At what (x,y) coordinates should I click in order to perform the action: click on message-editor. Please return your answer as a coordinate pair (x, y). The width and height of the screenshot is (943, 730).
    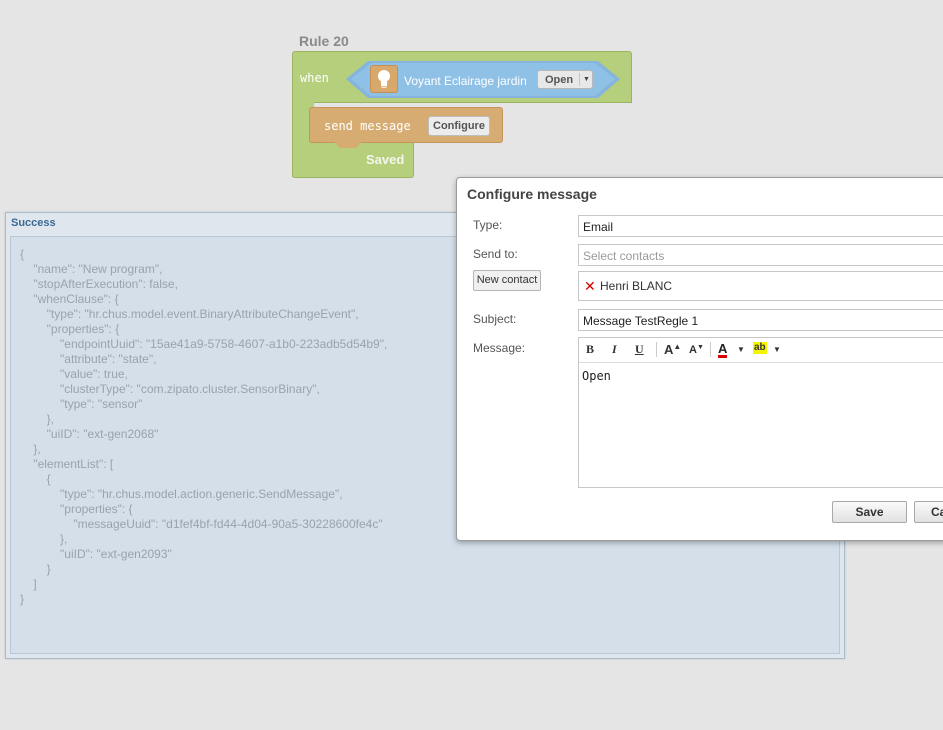
    Looking at the image, I should click on (760, 412).